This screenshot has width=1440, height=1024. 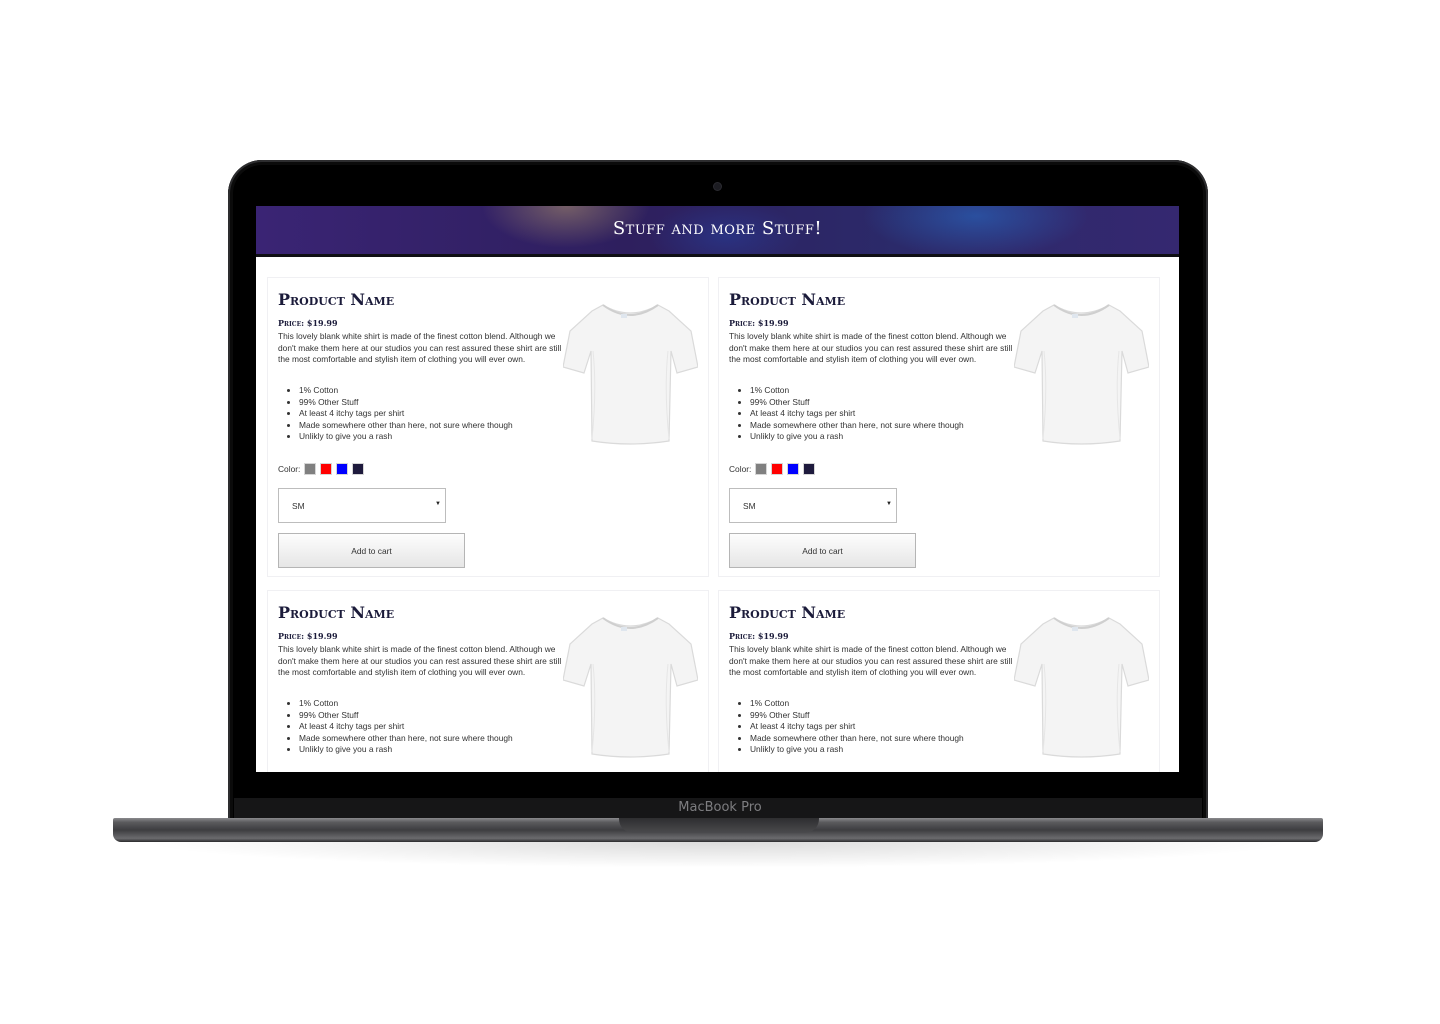 I want to click on laptop-shadow, so click(x=718, y=855).